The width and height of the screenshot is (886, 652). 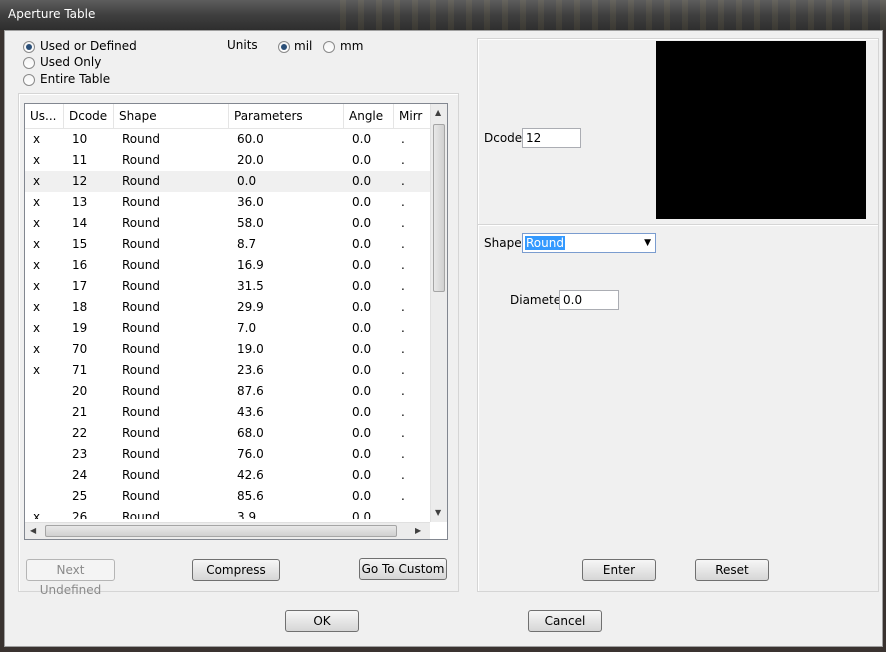 I want to click on cell-dcode: 16, so click(x=80, y=265).